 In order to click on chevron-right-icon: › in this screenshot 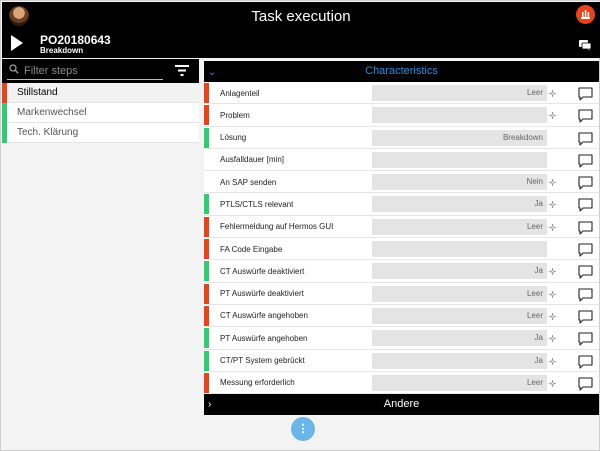, I will do `click(210, 405)`.